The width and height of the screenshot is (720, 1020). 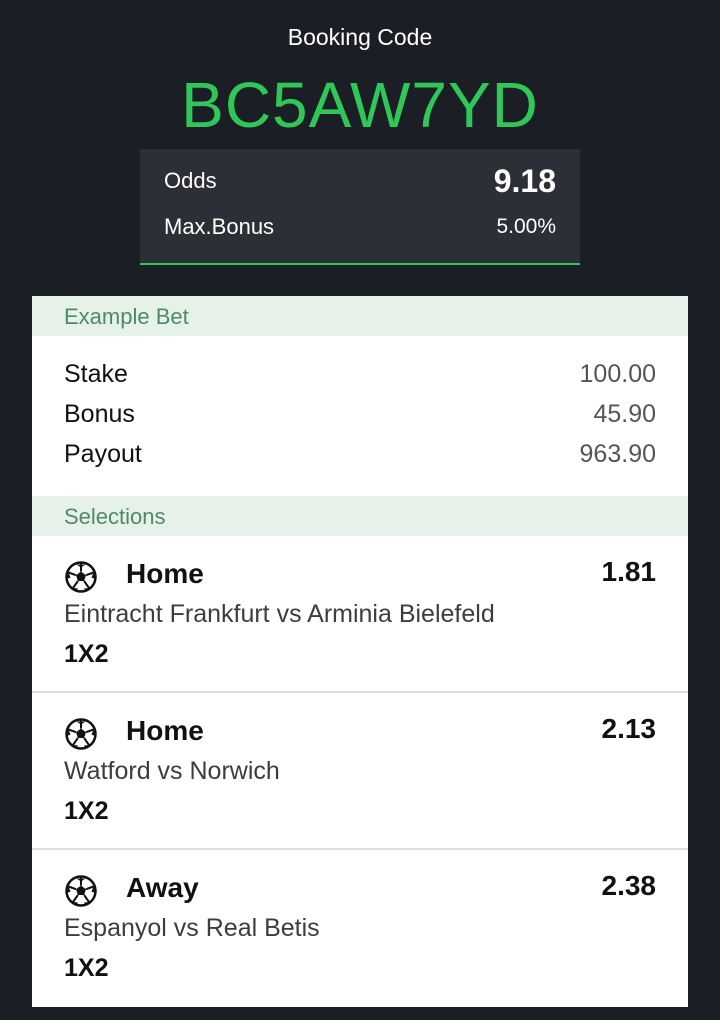 What do you see at coordinates (279, 614) in the screenshot?
I see `selection-match: Eintracht Frankfurt vs Arminia Bielefeld` at bounding box center [279, 614].